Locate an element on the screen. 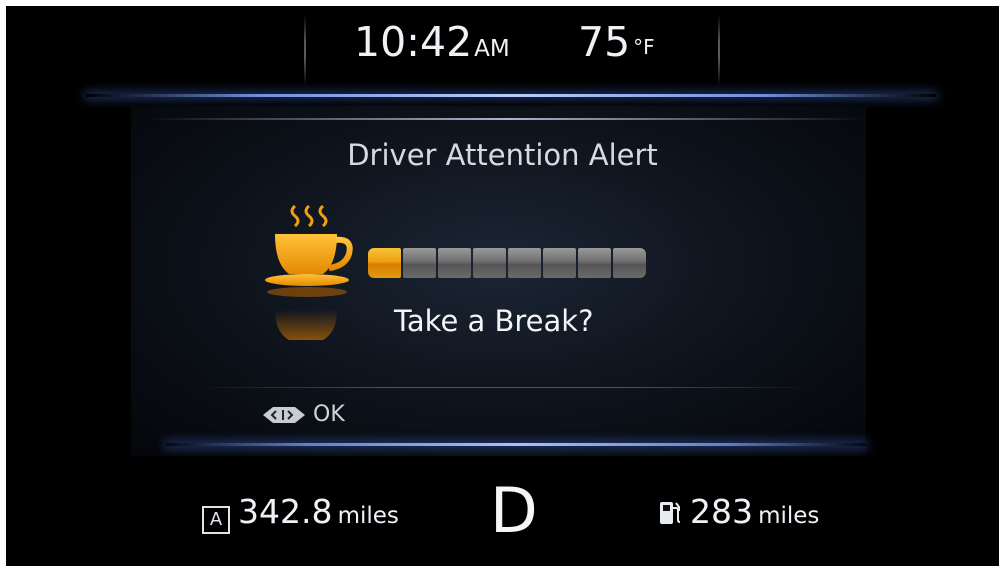 This screenshot has height=571, width=1006. fuel-range: 283 miles is located at coordinates (738, 511).